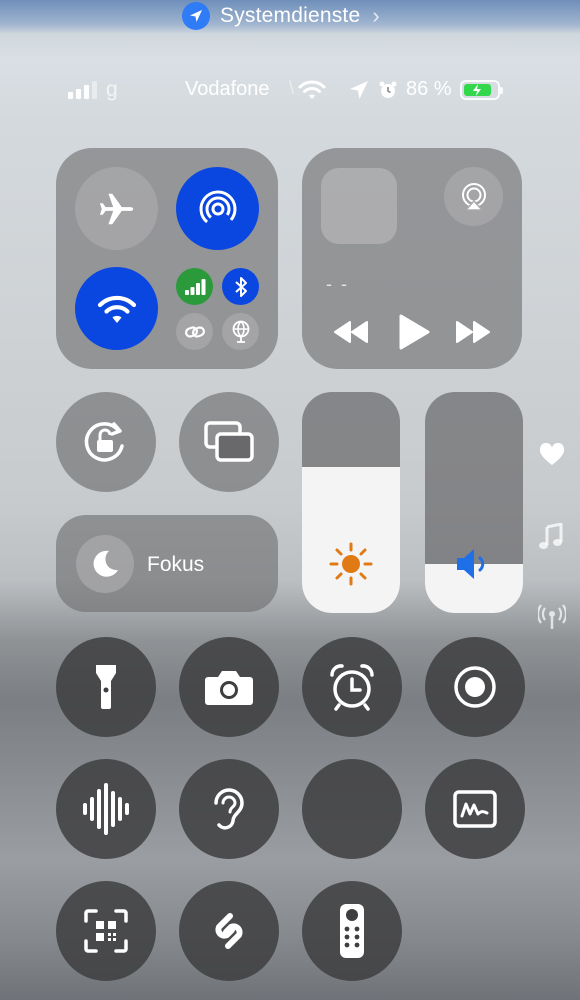 The image size is (580, 1000). What do you see at coordinates (351, 564) in the screenshot?
I see `sun-icon` at bounding box center [351, 564].